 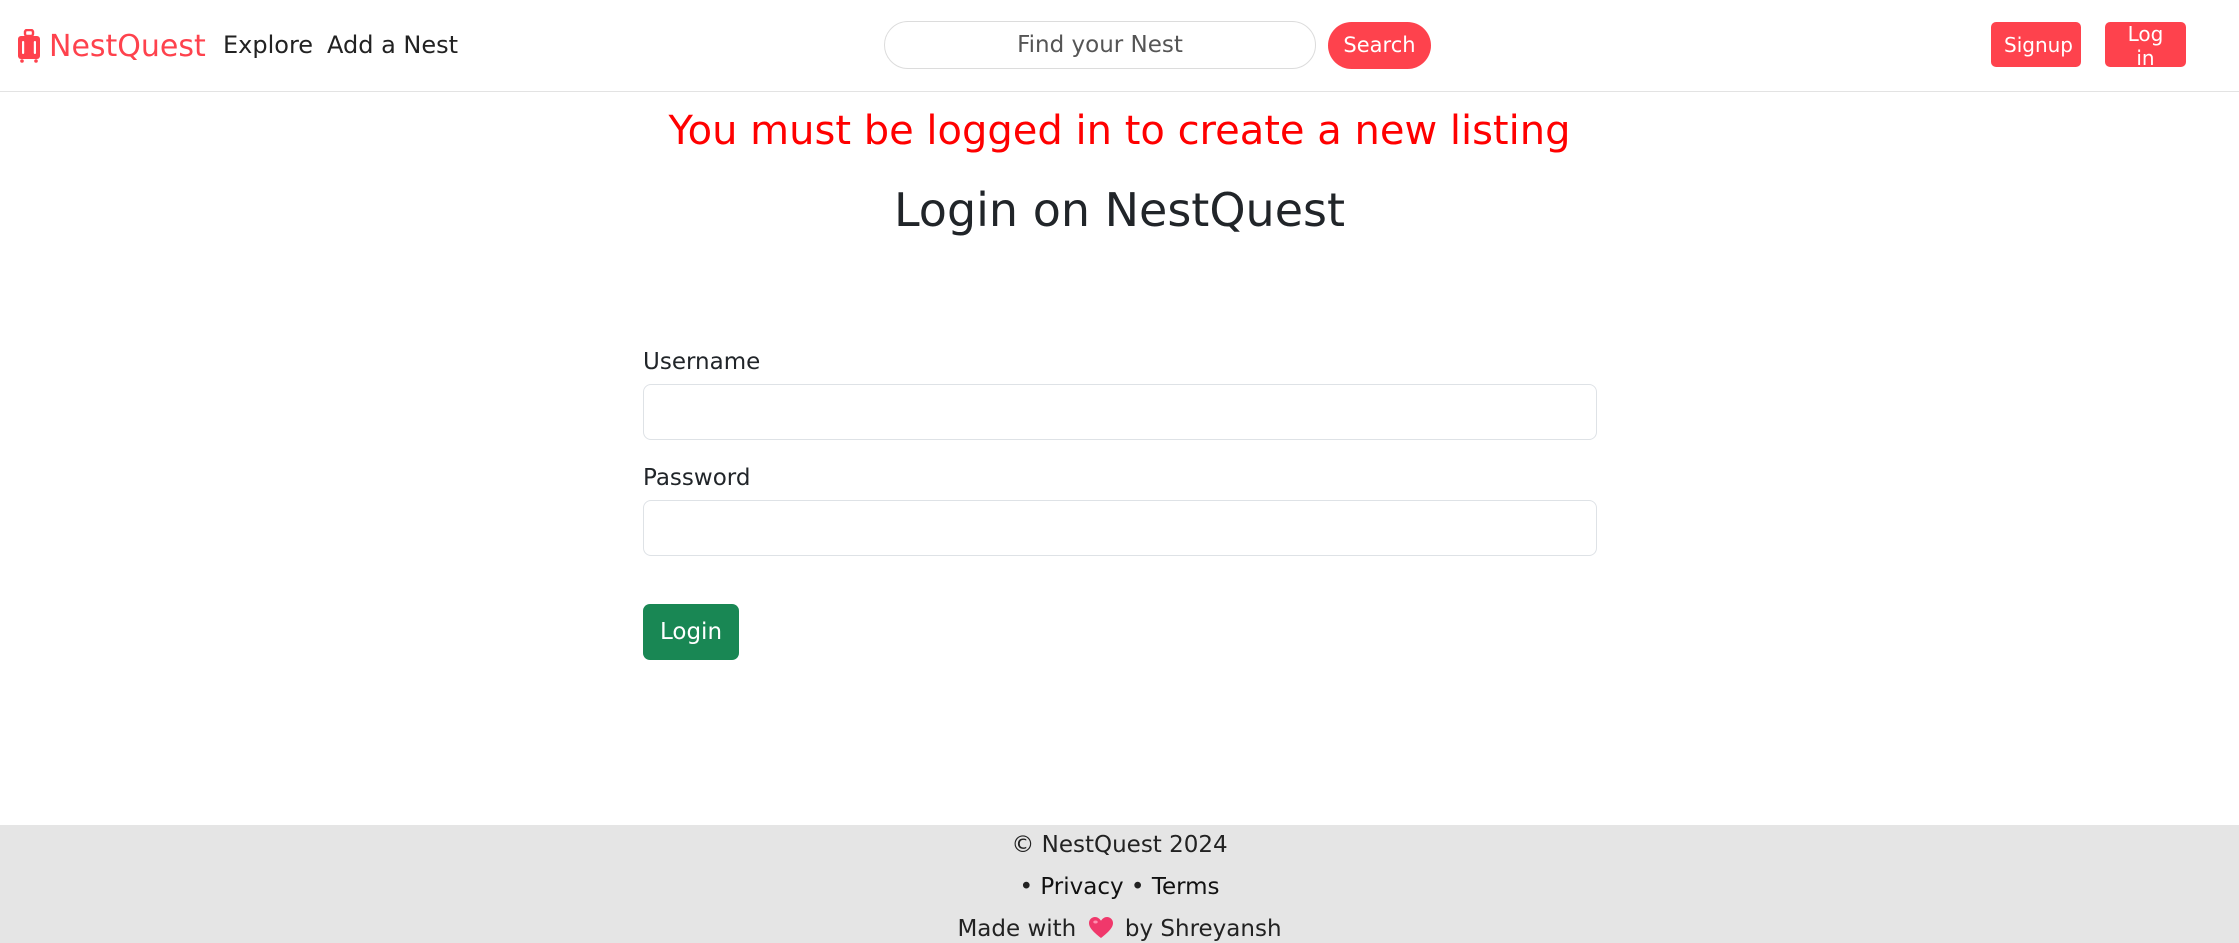 What do you see at coordinates (697, 478) in the screenshot?
I see `password-label: Password` at bounding box center [697, 478].